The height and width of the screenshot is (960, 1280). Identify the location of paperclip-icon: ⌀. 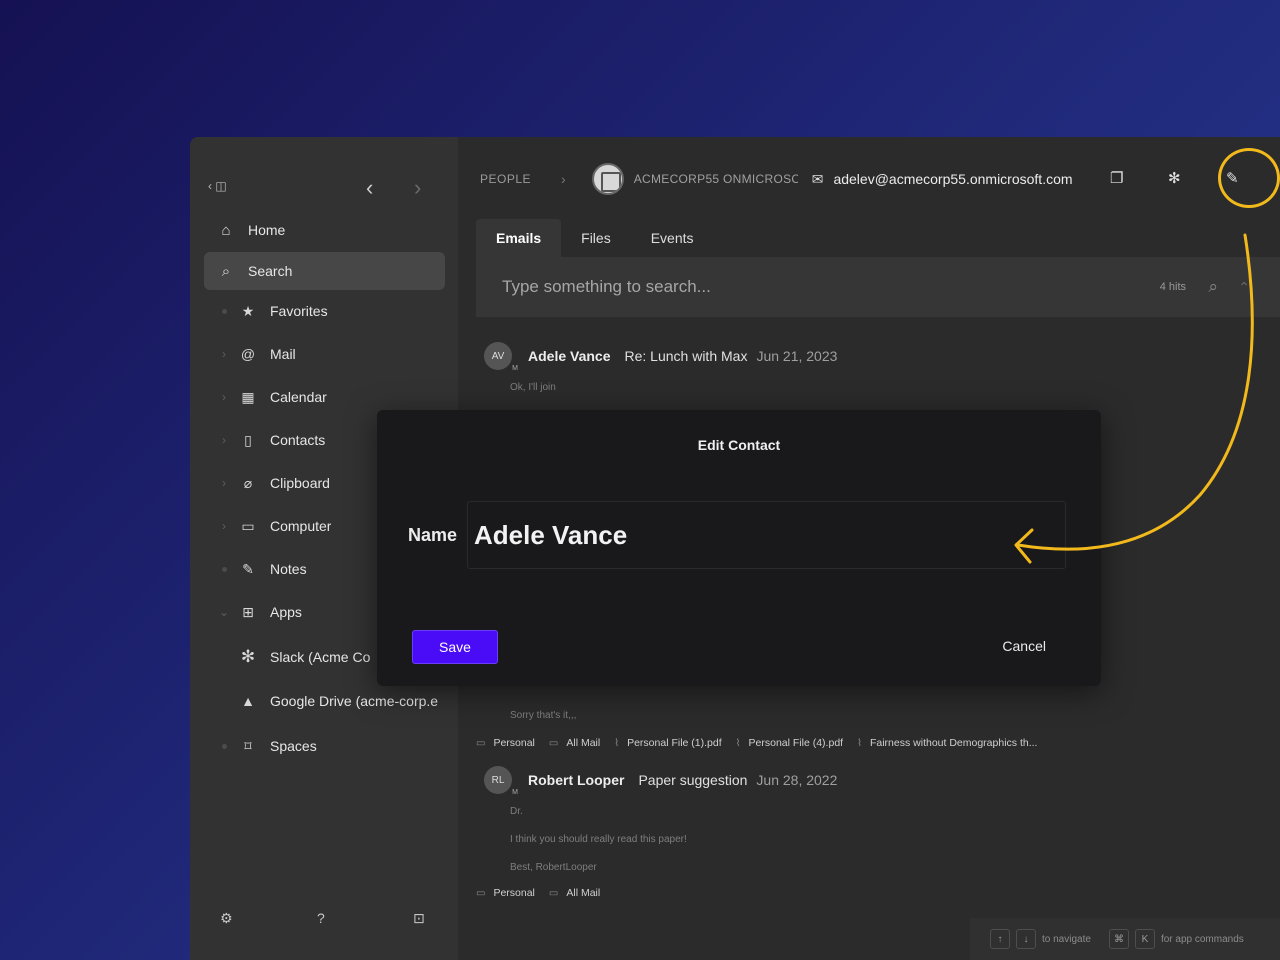
(248, 482).